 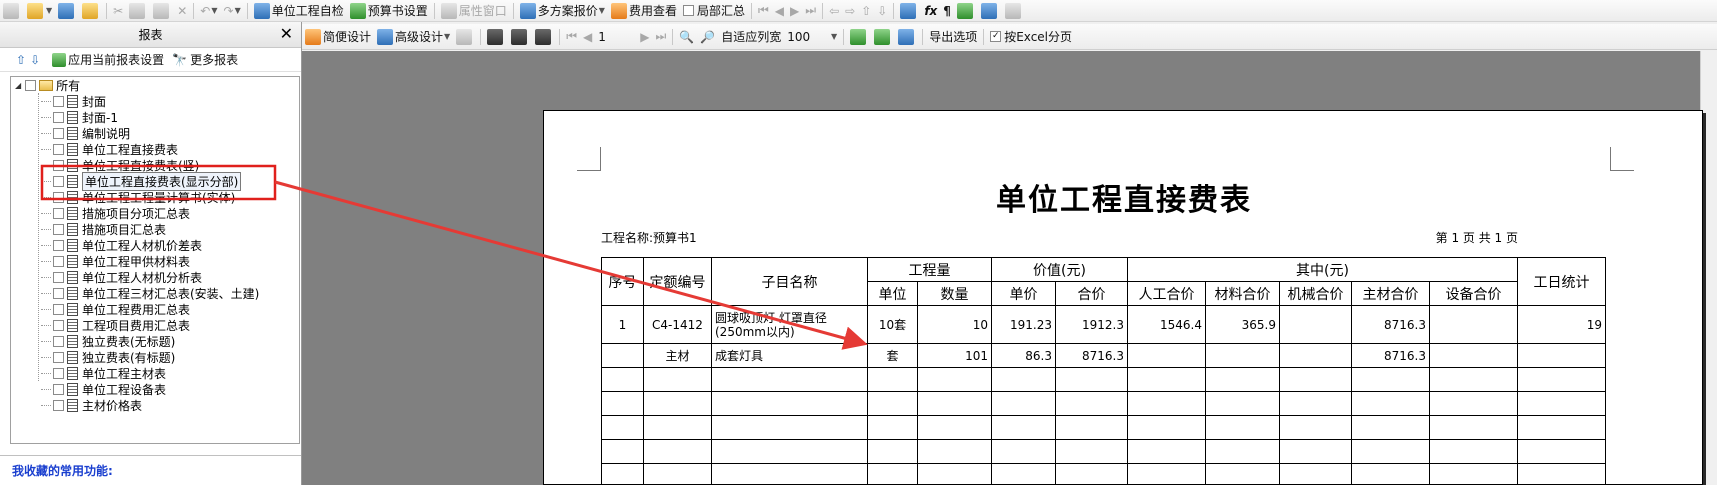 What do you see at coordinates (155, 245) in the screenshot?
I see `tree-item: 单位工程人材机价差表` at bounding box center [155, 245].